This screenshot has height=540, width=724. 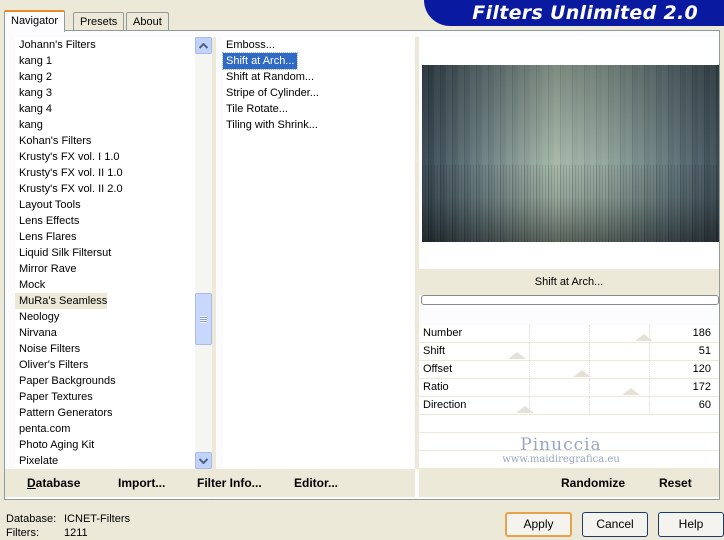 I want to click on parameter-slider-offset: Offset 120, so click(x=569, y=370).